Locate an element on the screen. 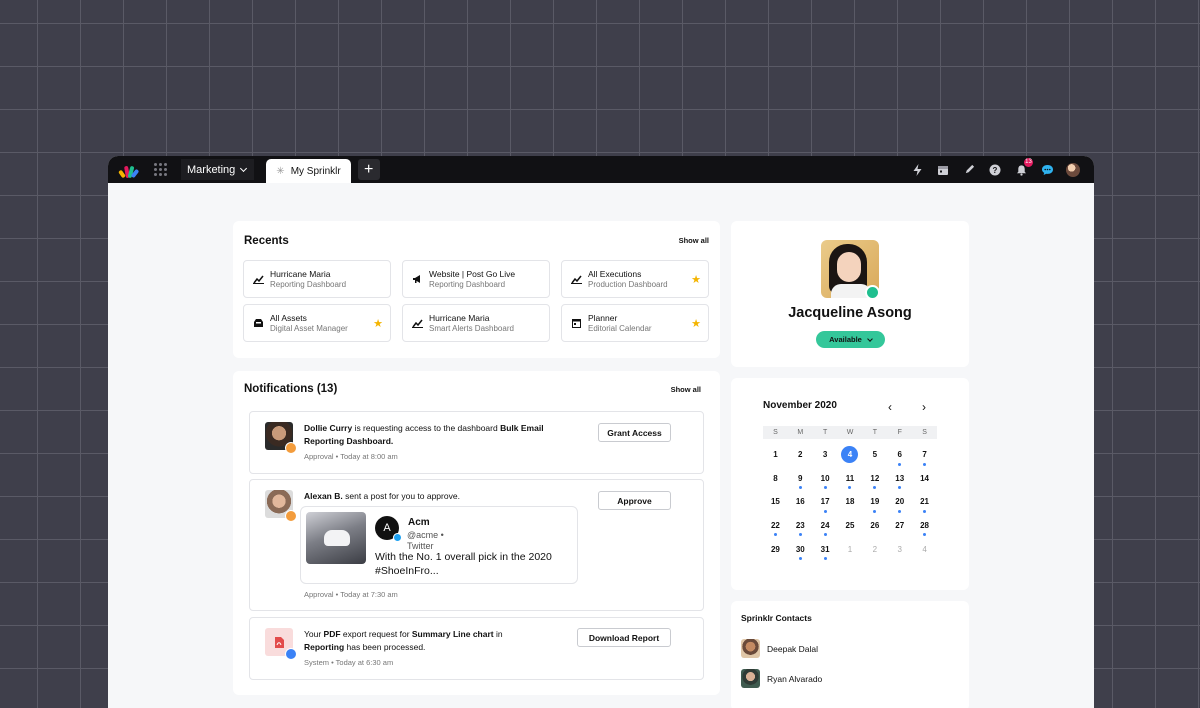  availability-dropdown: Available is located at coordinates (850, 339).